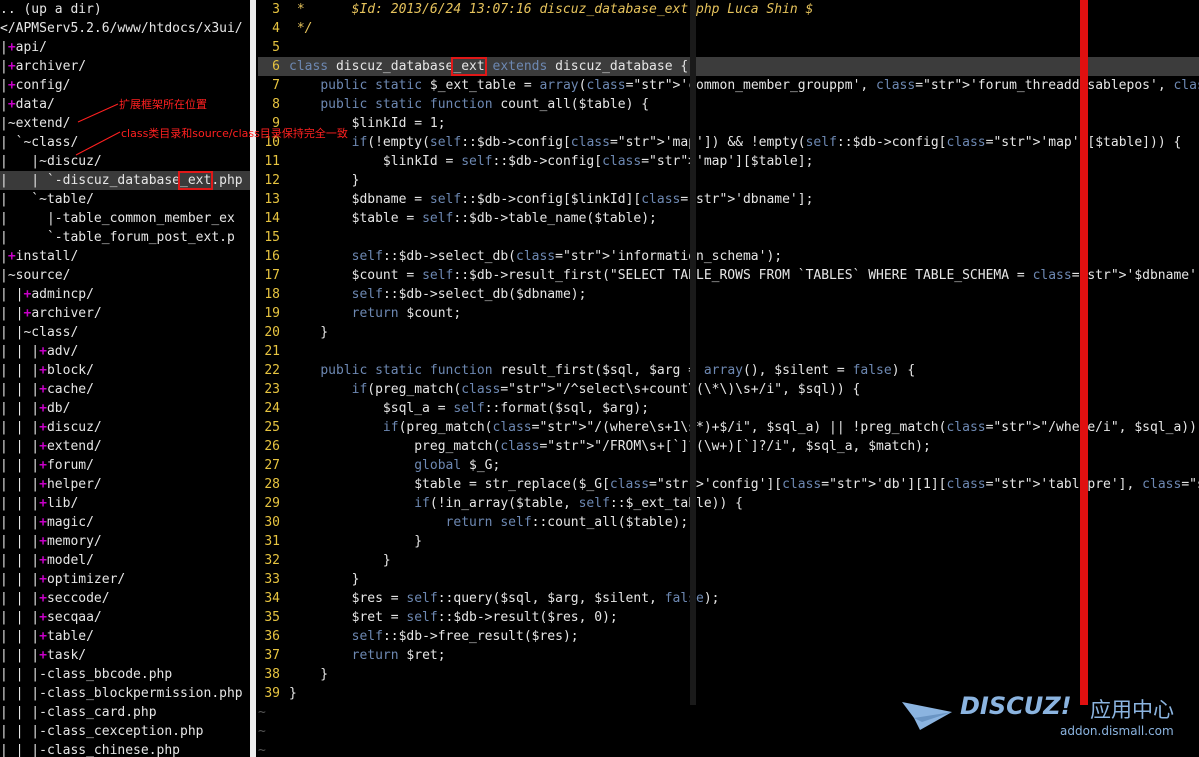  I want to click on tree-item-label: | | |+block/, so click(47, 370).